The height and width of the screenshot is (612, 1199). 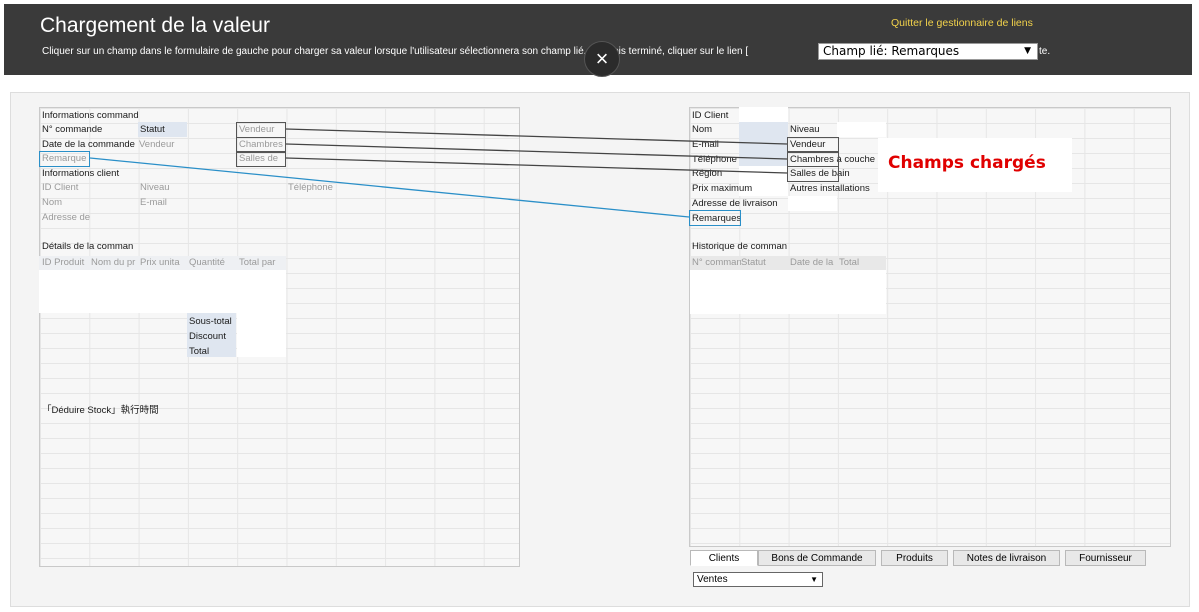 What do you see at coordinates (113, 262) in the screenshot?
I see `col-product-name: Nom du pr` at bounding box center [113, 262].